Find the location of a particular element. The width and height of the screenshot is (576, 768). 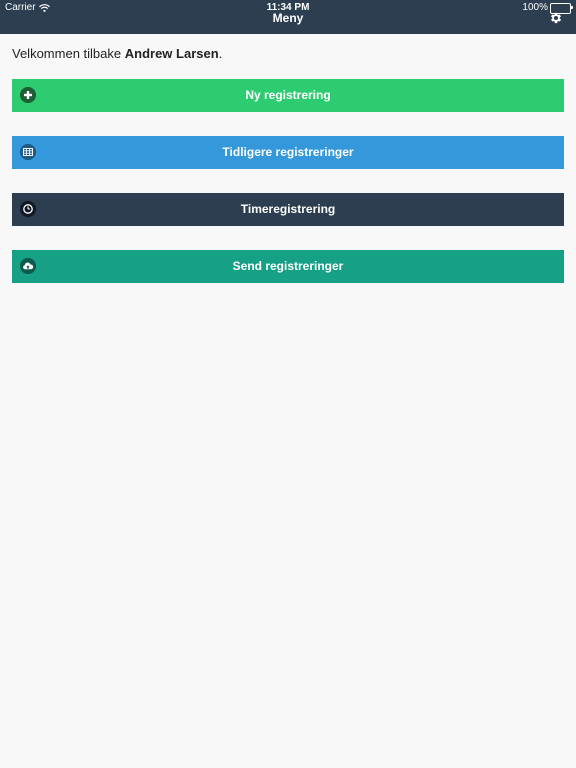

send-registrations-button: Send registreringer is located at coordinates (288, 266).